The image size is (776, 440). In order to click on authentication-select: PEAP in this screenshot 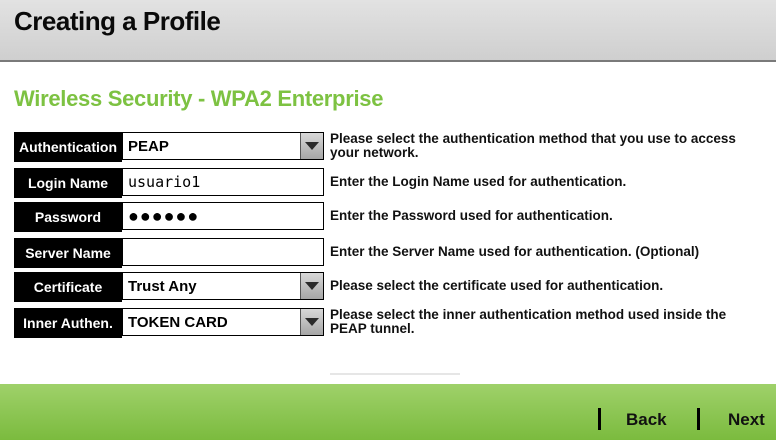, I will do `click(223, 146)`.